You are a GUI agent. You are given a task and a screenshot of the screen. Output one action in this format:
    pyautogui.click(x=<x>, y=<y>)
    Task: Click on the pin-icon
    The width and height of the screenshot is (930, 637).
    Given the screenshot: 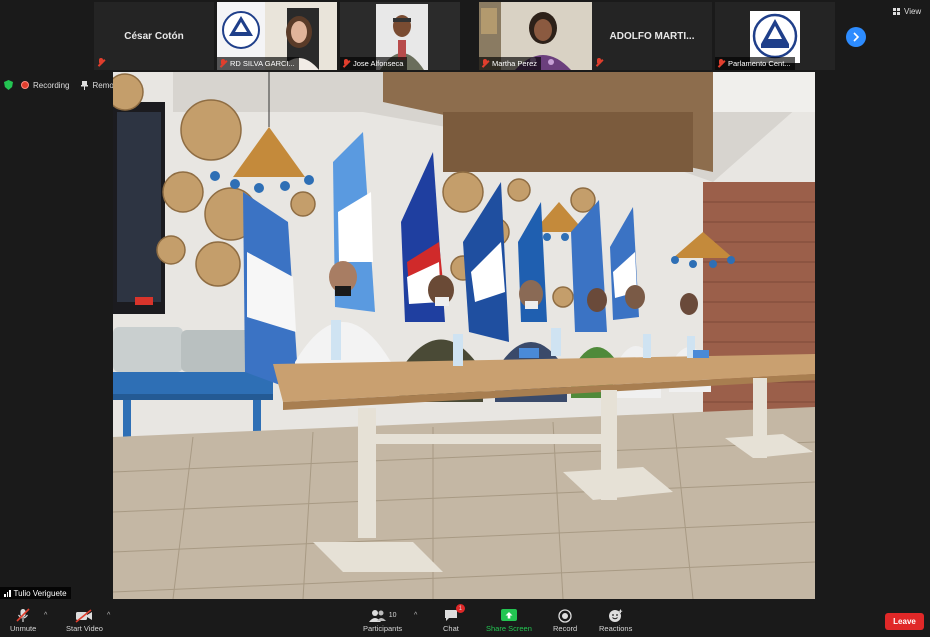 What is the action you would take?
    pyautogui.click(x=85, y=85)
    